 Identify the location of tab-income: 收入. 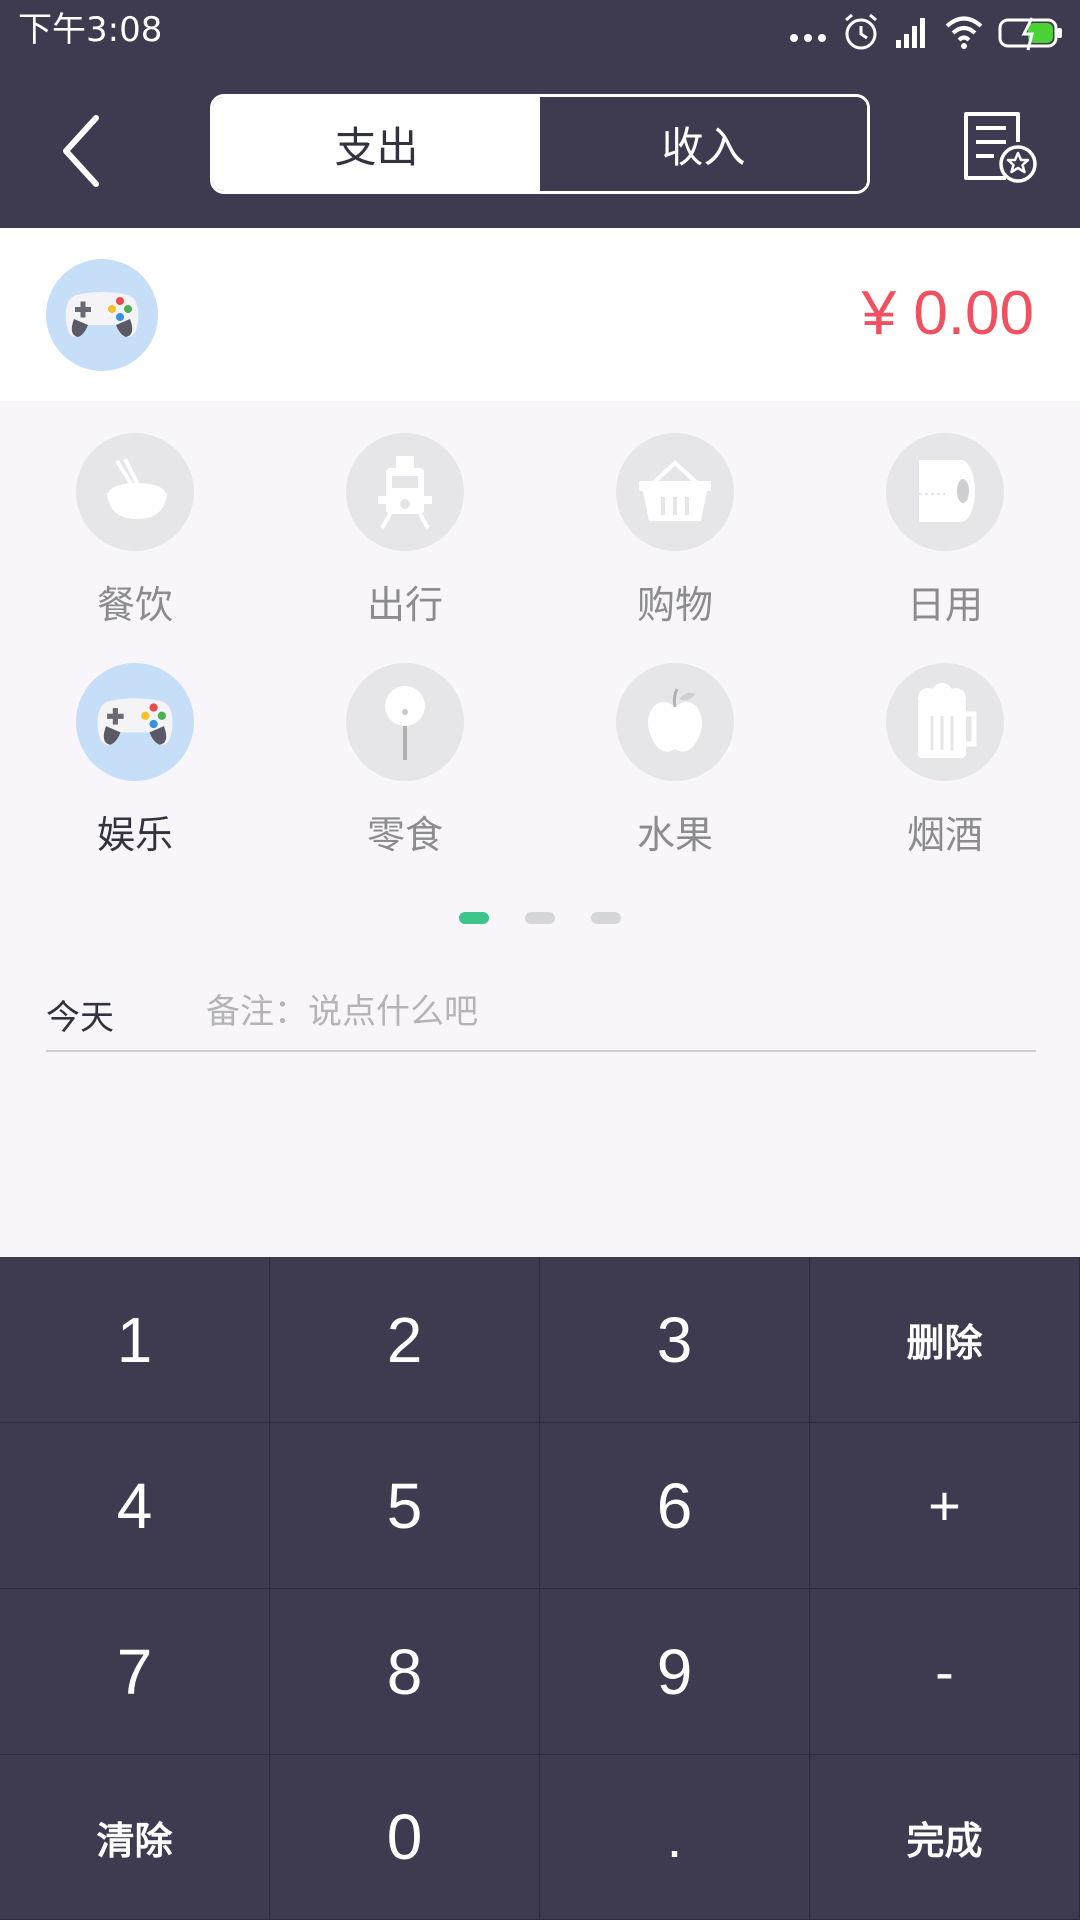
(703, 144).